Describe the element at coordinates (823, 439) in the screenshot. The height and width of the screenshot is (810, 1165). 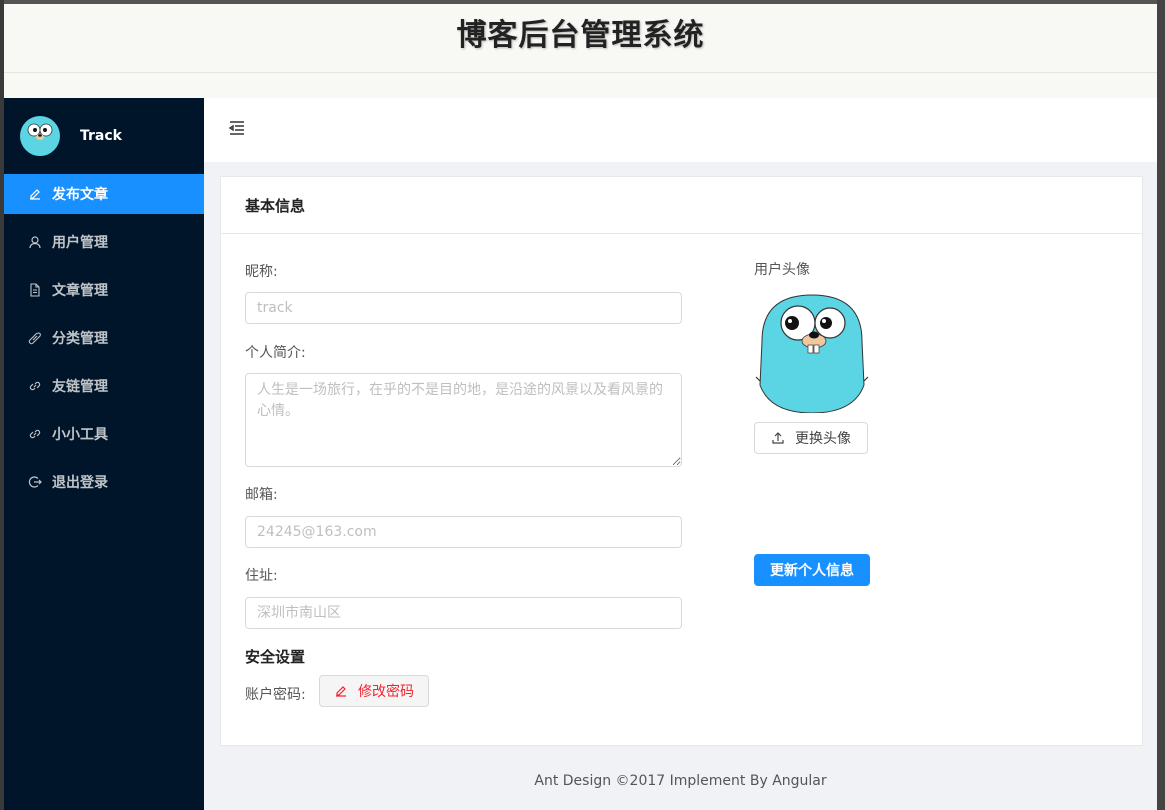
I see `change-avatar-label: 更换头像` at that location.